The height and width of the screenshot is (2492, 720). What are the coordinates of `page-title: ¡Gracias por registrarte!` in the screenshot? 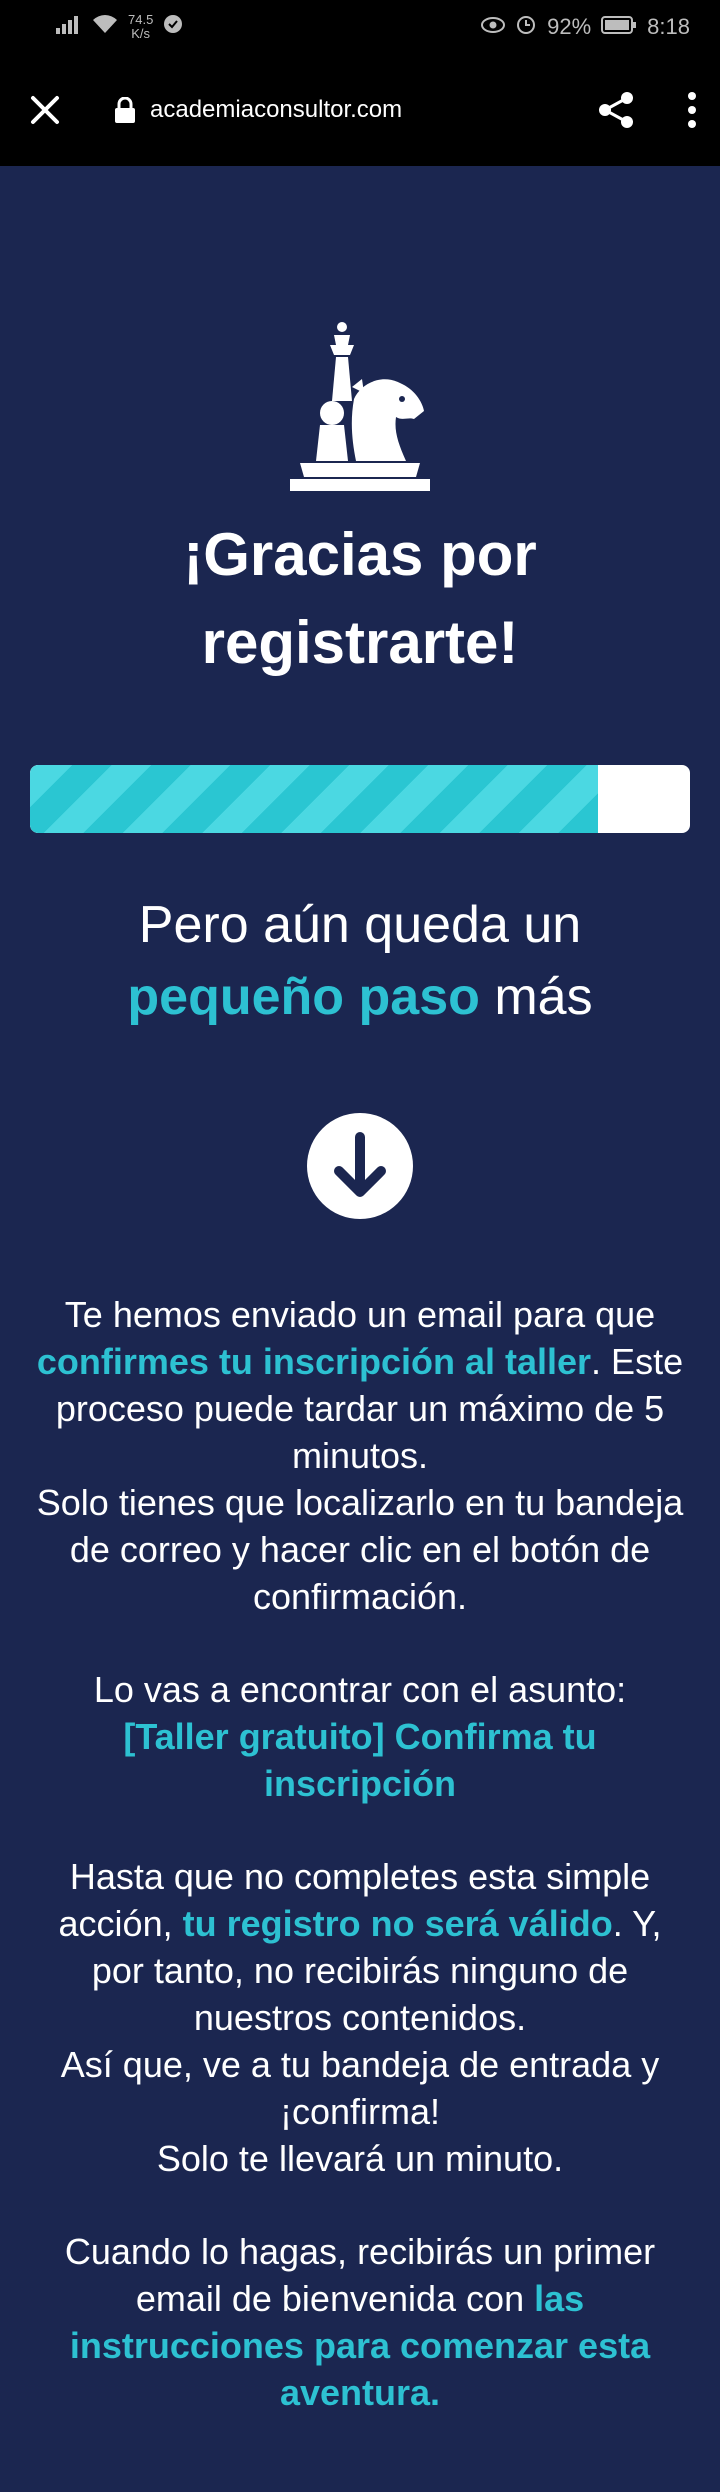 It's located at (360, 599).